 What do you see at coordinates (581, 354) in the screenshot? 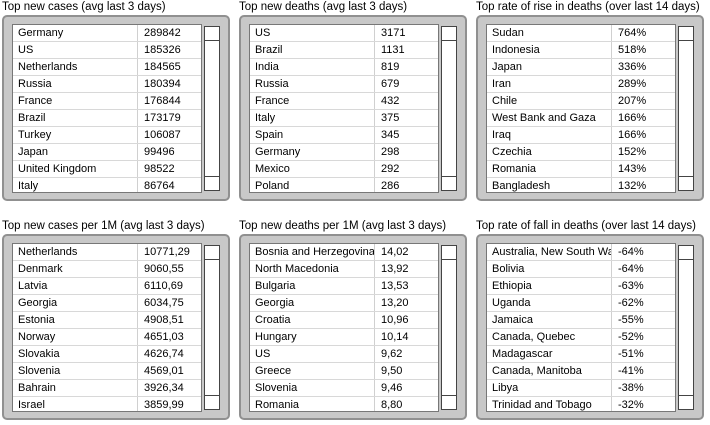
I see `list-item: Madagascar -51%` at bounding box center [581, 354].